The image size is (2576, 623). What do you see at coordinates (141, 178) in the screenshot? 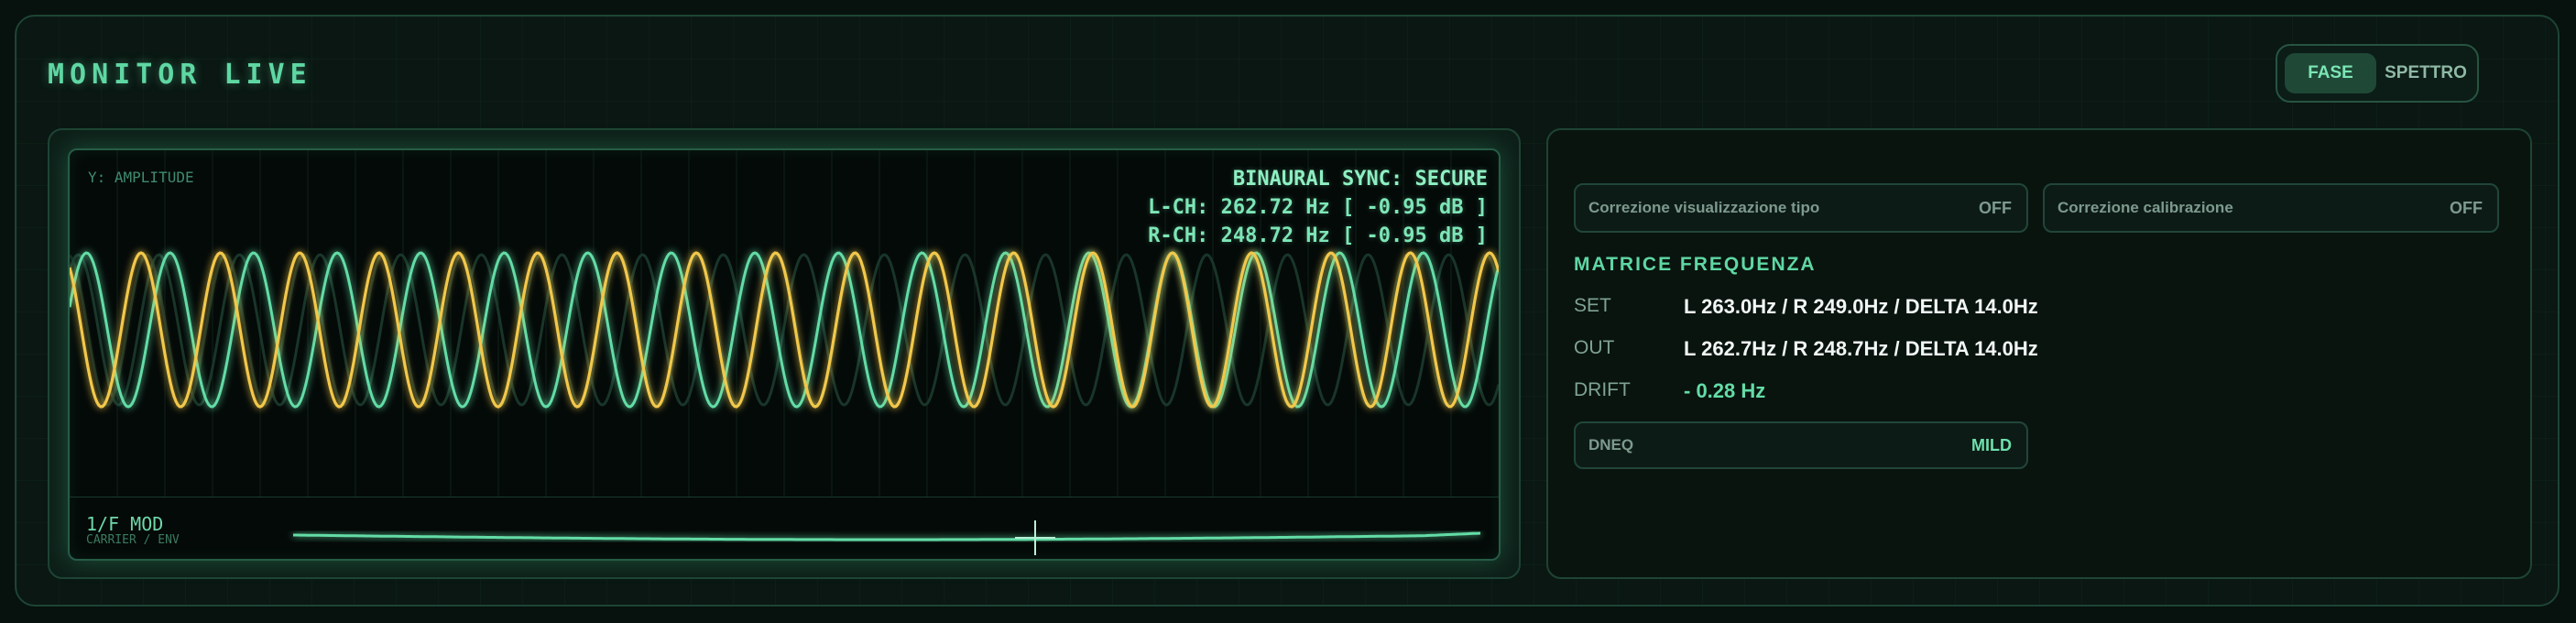
I see `y-axis-label: Y: AMPLITUDE` at bounding box center [141, 178].